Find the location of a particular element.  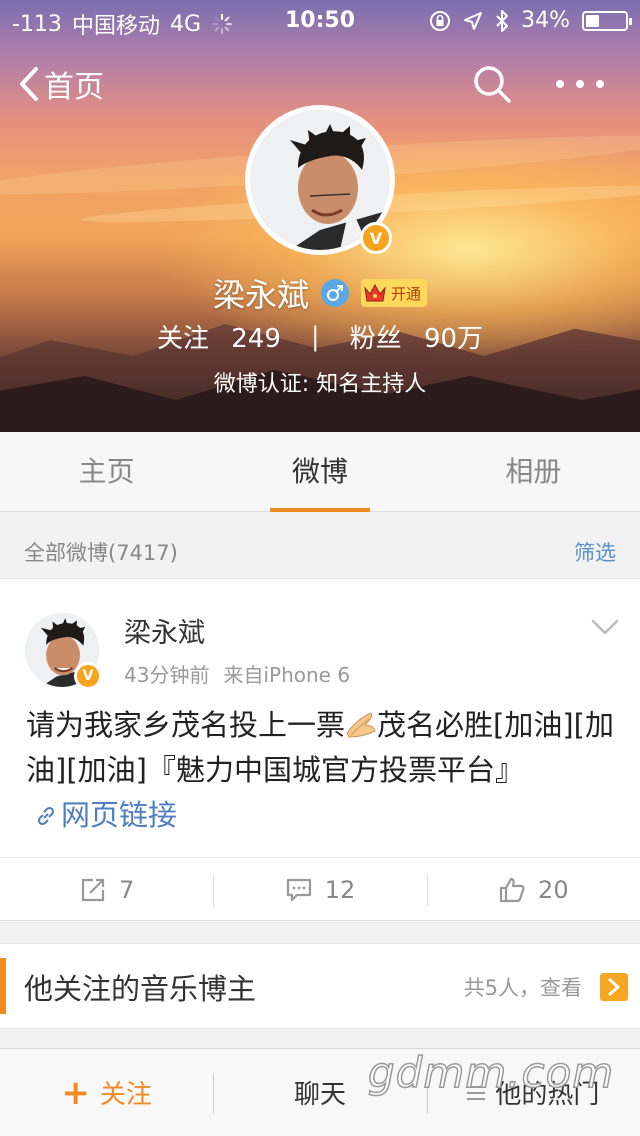

comment-button: 12 is located at coordinates (319, 889).